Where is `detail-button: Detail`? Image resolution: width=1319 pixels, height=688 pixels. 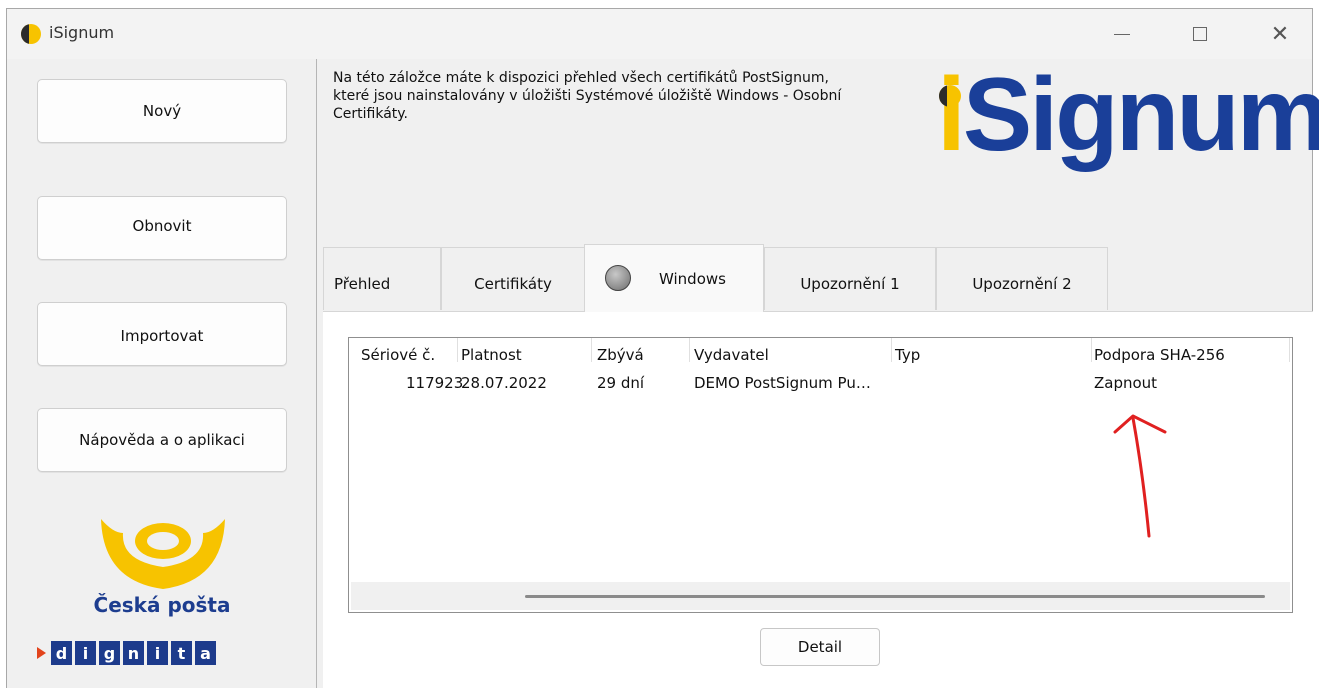 detail-button: Detail is located at coordinates (820, 647).